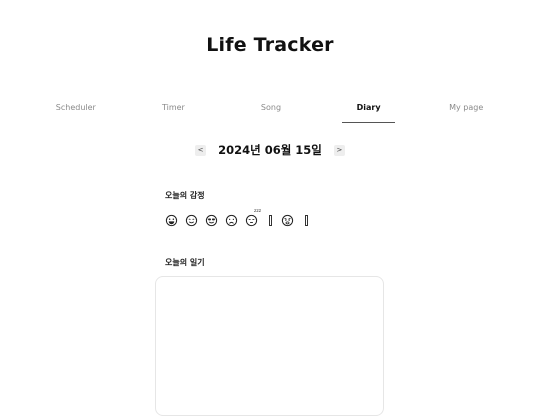 The height and width of the screenshot is (416, 540). What do you see at coordinates (339, 150) in the screenshot?
I see `next-date-button: >` at bounding box center [339, 150].